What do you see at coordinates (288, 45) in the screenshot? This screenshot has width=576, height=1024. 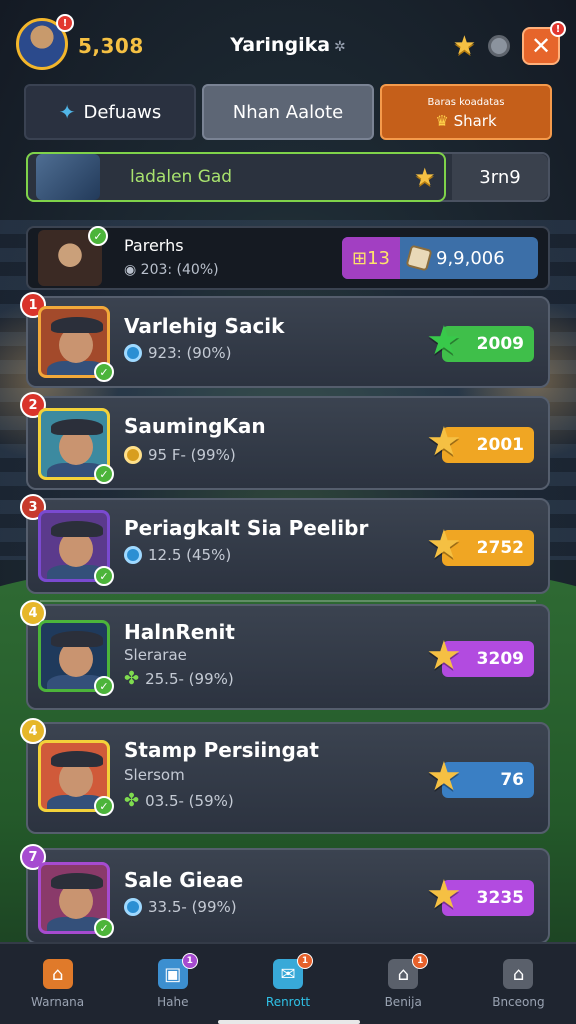 I see `page-title: Yaringika ✲` at bounding box center [288, 45].